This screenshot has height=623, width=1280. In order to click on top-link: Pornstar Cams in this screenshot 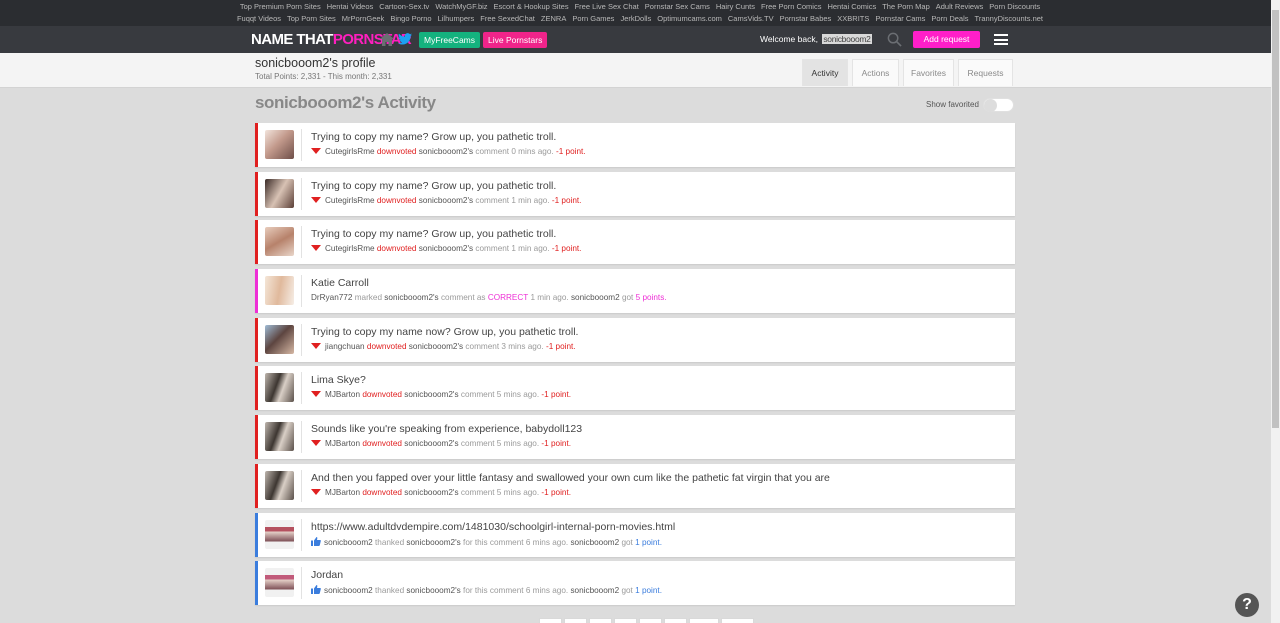, I will do `click(900, 18)`.